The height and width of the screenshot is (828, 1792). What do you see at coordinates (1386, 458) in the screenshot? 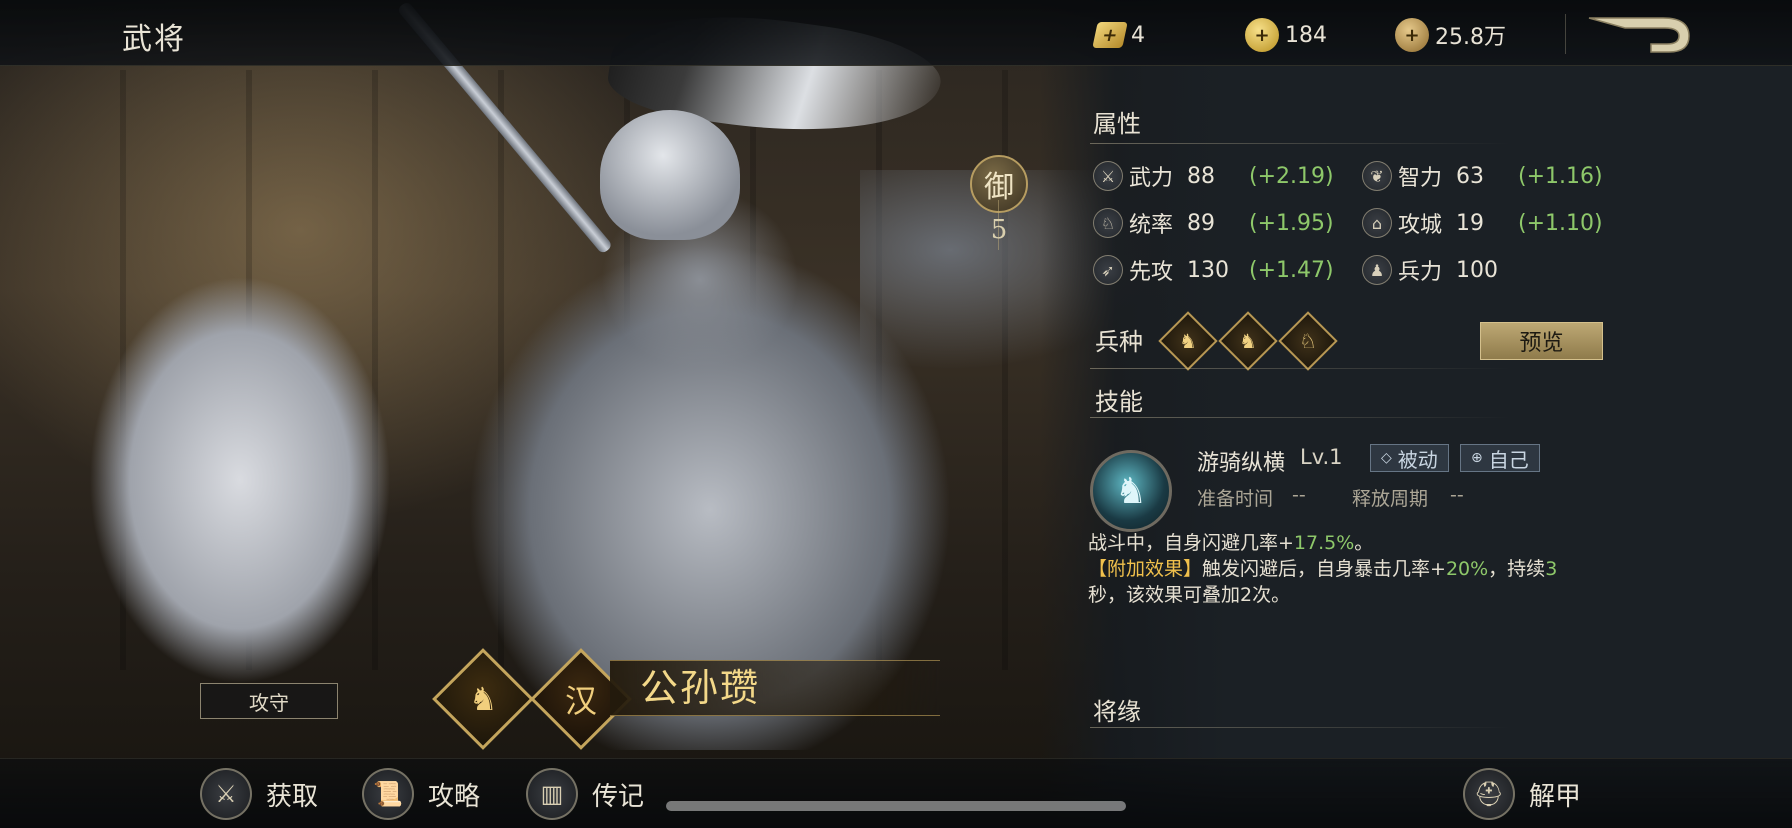
I see `diamond-icon: ◇` at bounding box center [1386, 458].